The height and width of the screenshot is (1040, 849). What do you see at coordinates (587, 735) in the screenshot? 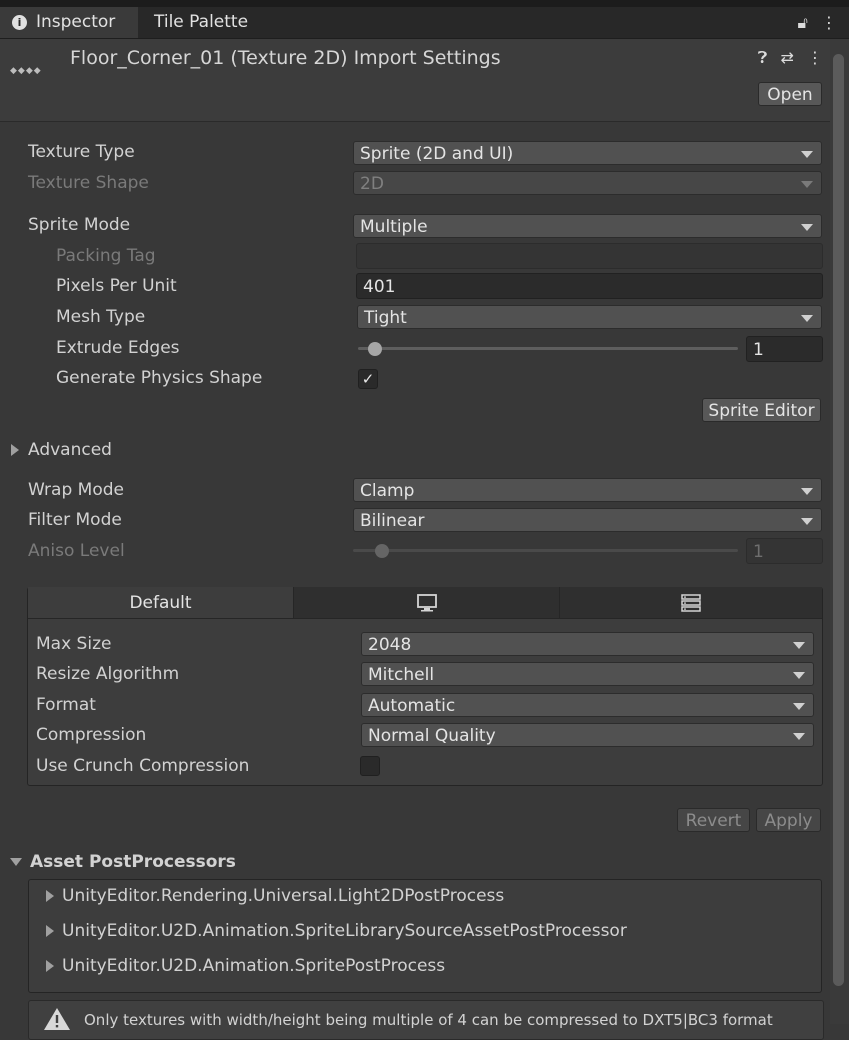
I see `compression-dropdown: Normal Quality` at bounding box center [587, 735].